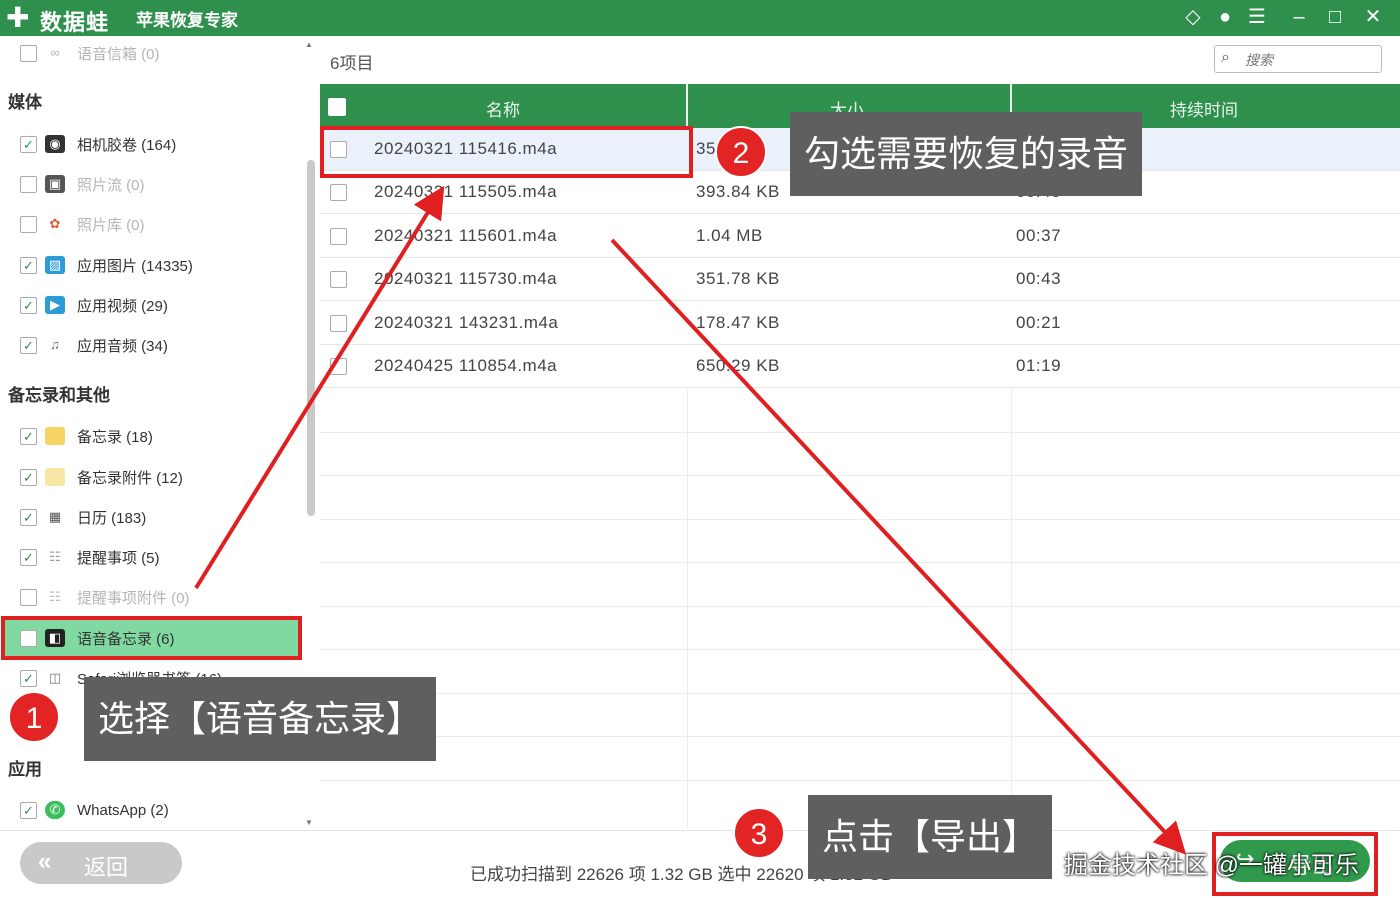 This screenshot has height=898, width=1400. I want to click on file-duration: 00:37, so click(1039, 235).